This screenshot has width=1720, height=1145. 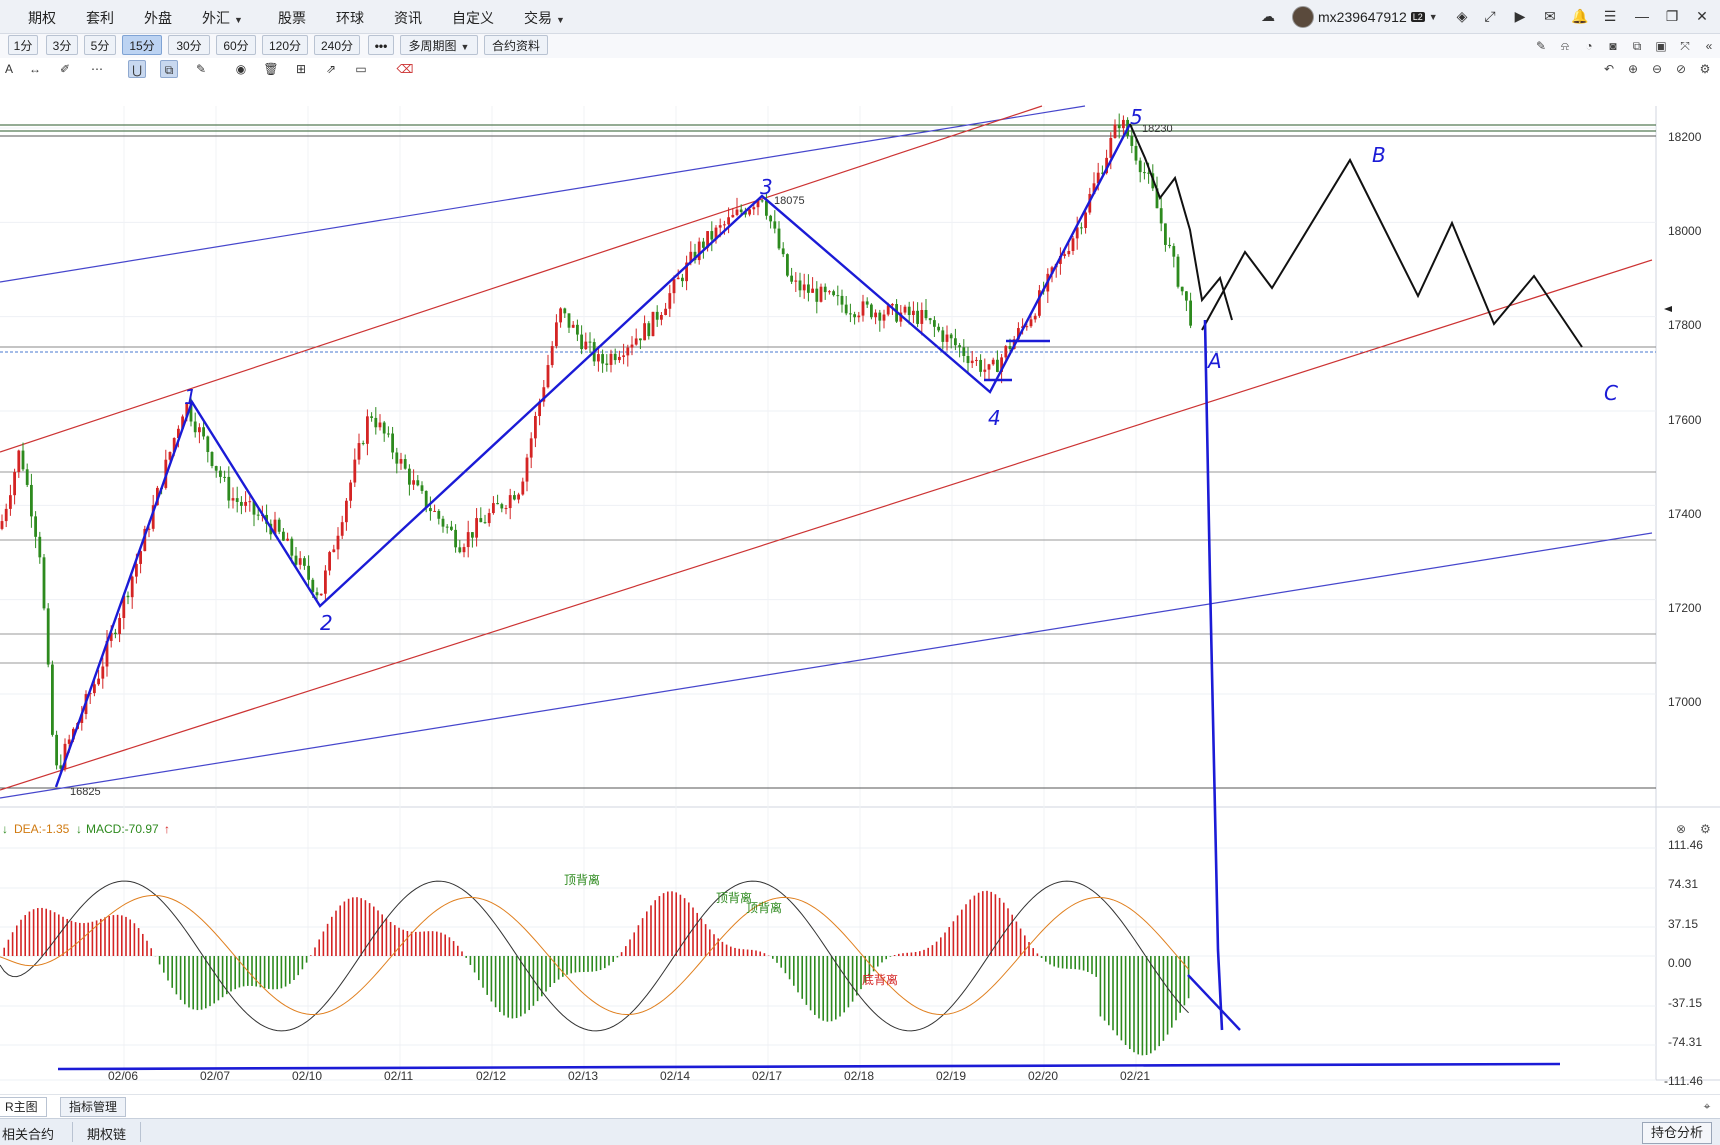 What do you see at coordinates (1681, 829) in the screenshot?
I see `close-indicator-icon: ⊗` at bounding box center [1681, 829].